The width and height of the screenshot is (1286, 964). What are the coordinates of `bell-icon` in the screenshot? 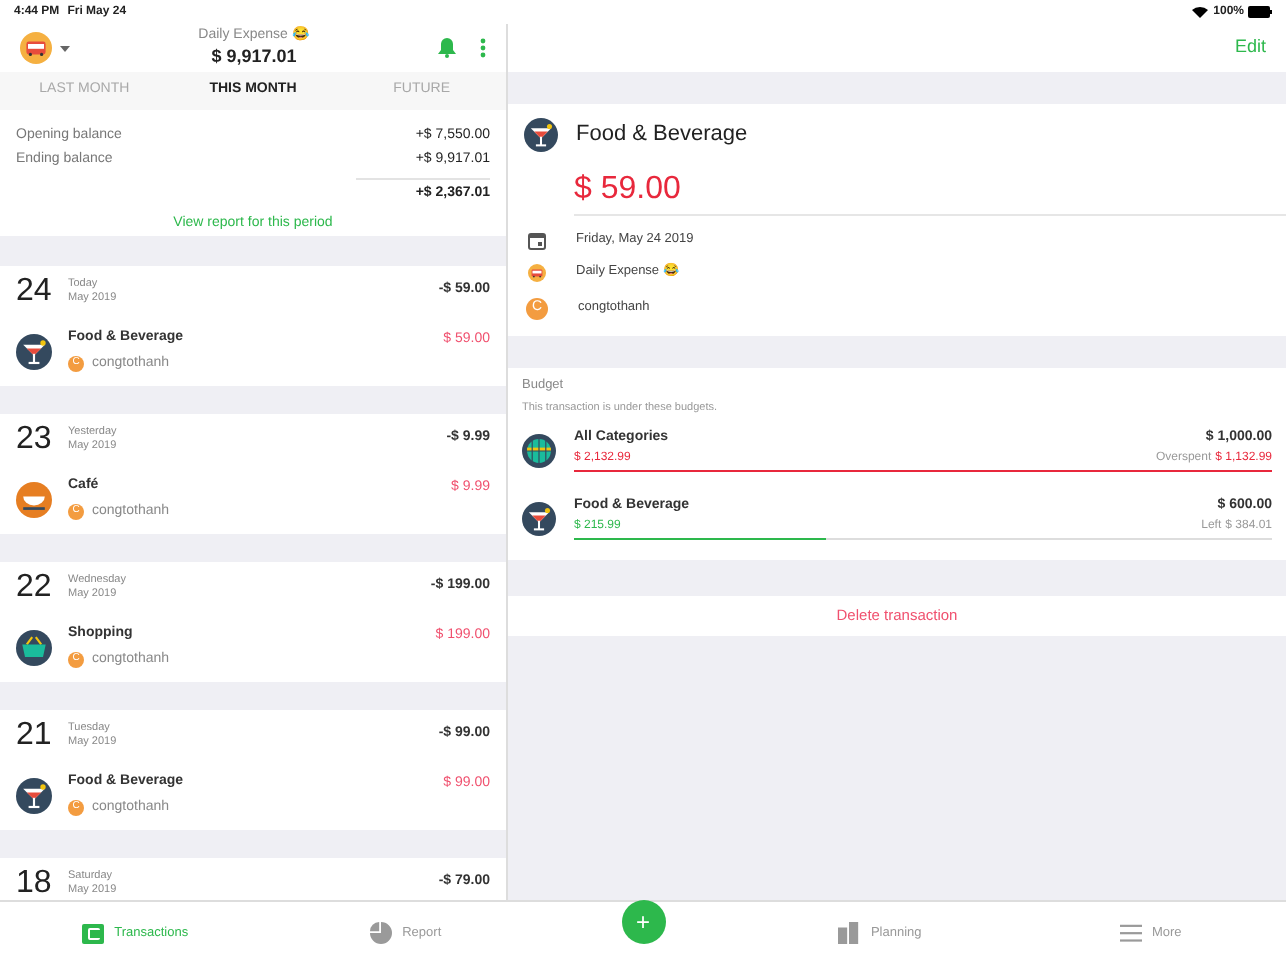 It's located at (447, 48).